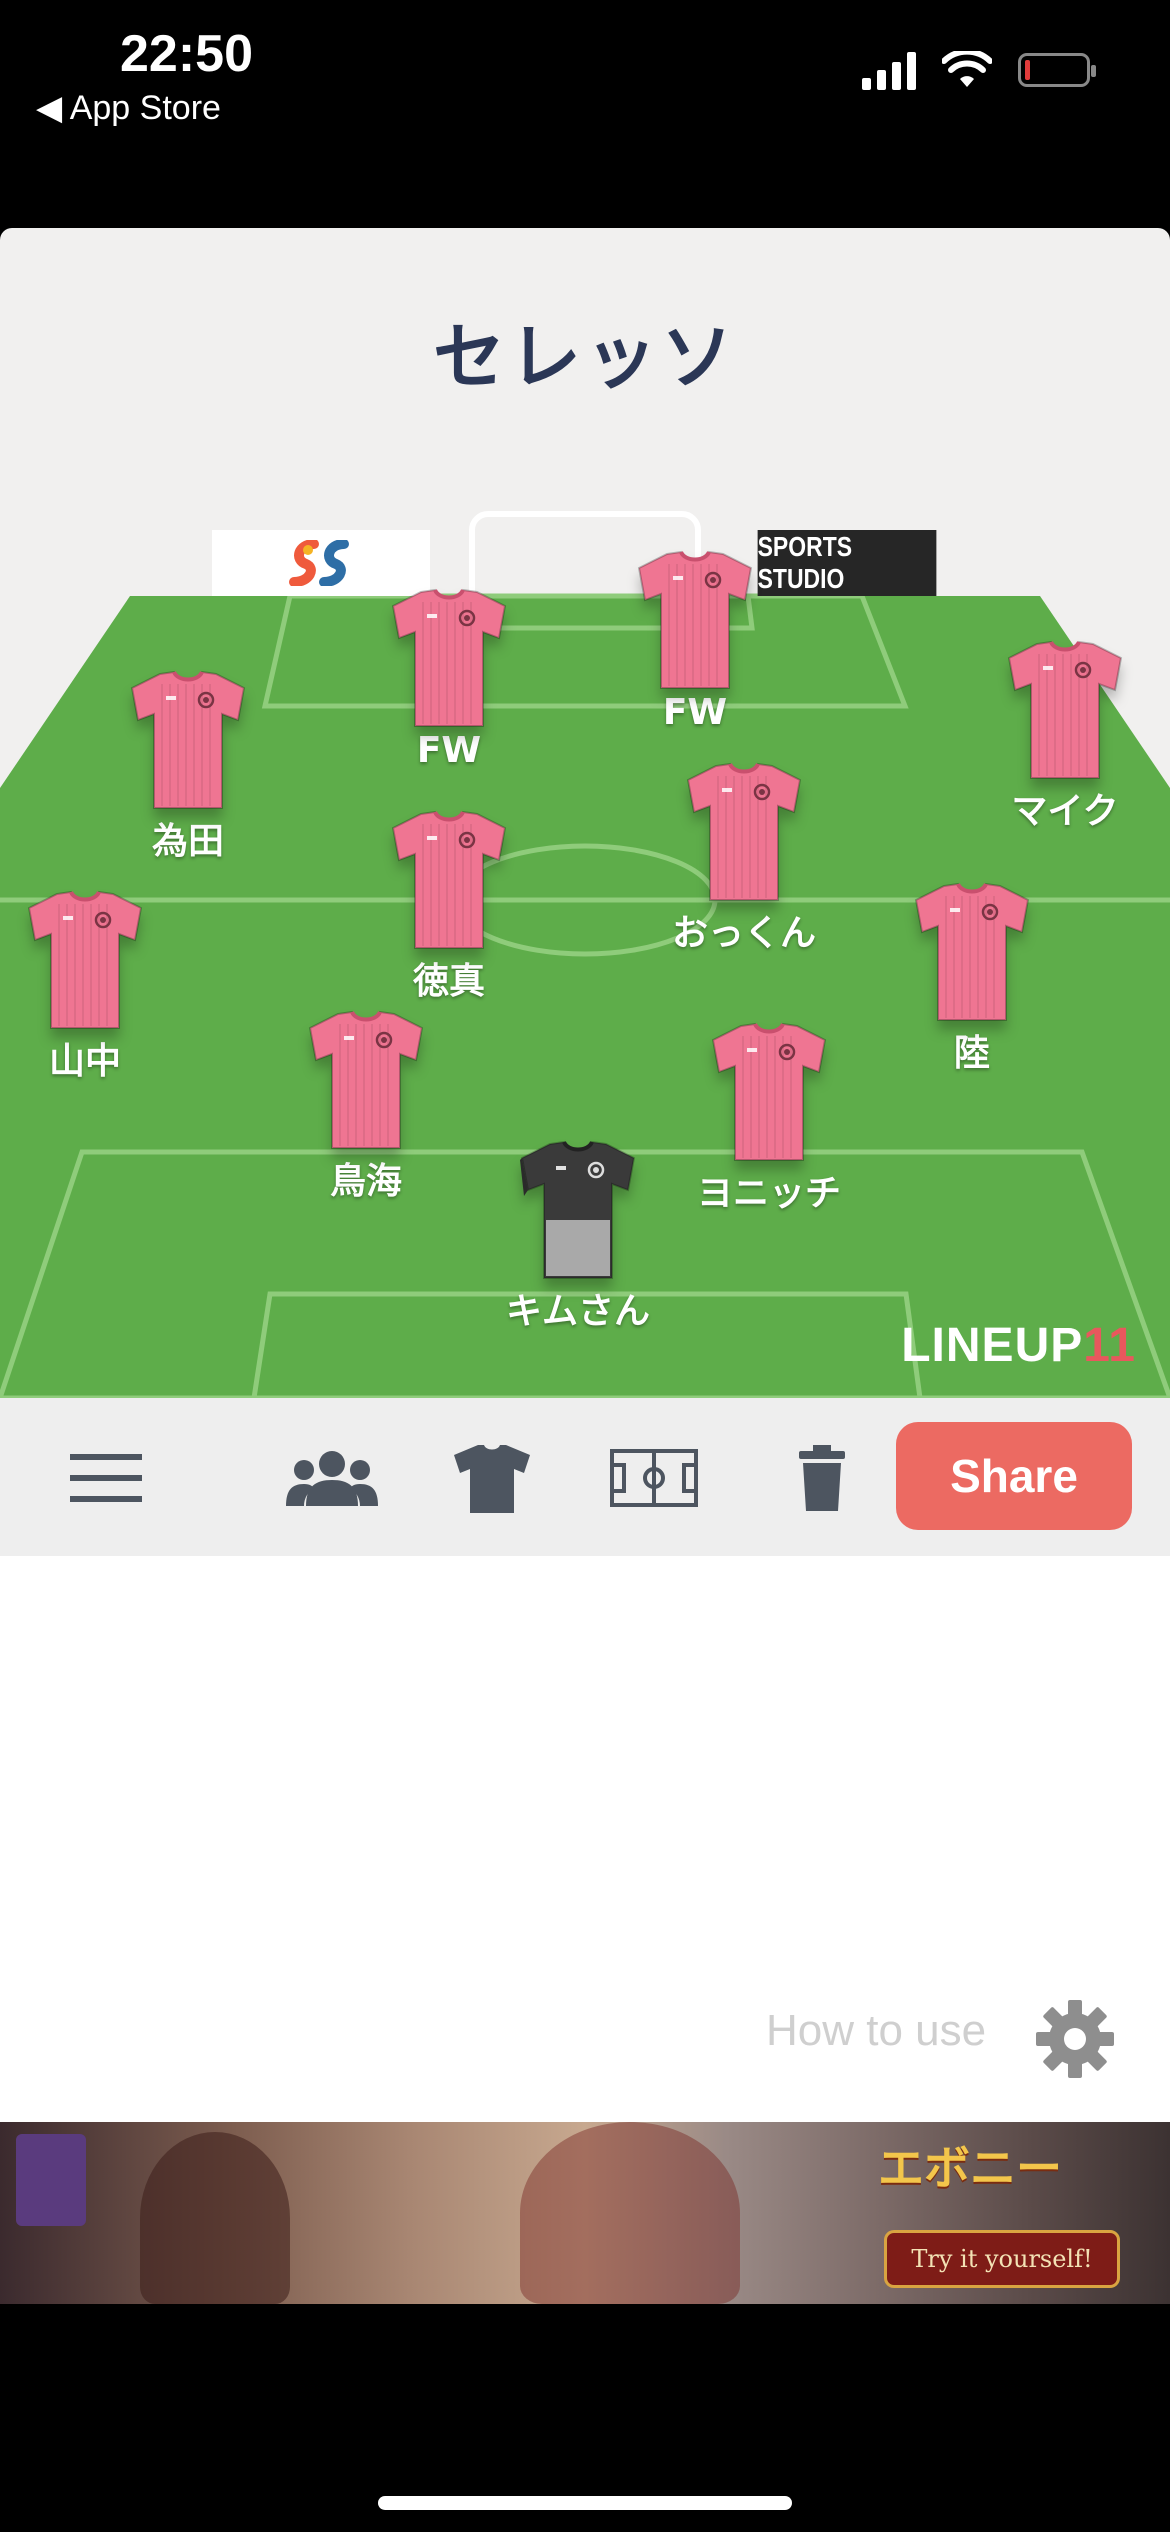 This screenshot has width=1170, height=2532. I want to click on brand-text: LINEUP, so click(992, 1345).